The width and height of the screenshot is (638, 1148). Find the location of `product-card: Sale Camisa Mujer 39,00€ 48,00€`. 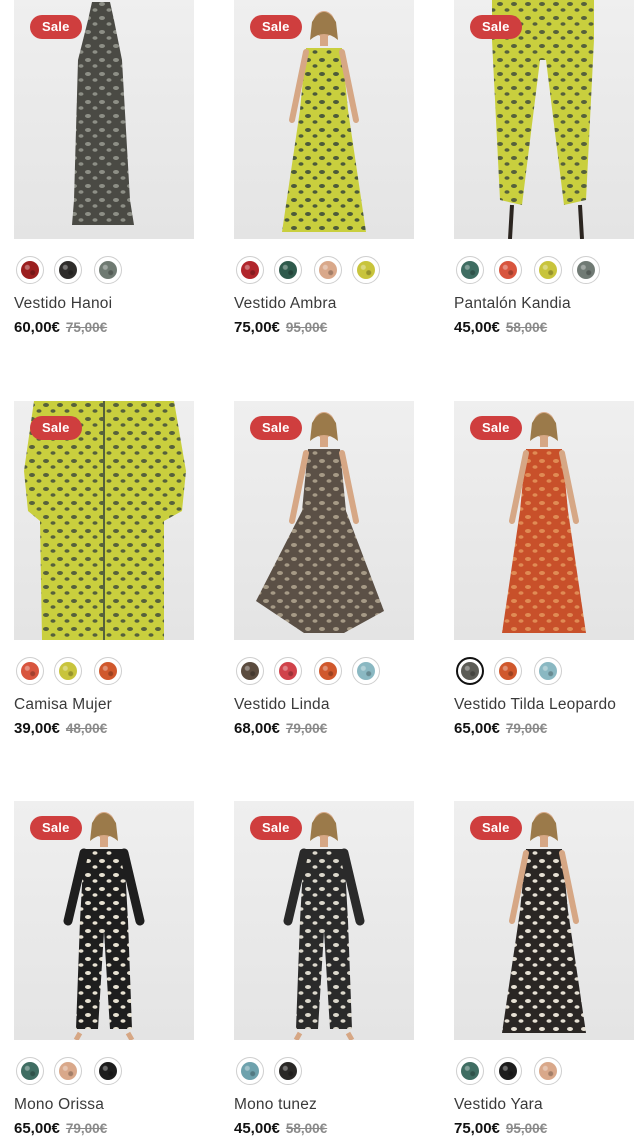

product-card: Sale Camisa Mujer 39,00€ 48,00€ is located at coordinates (104, 569).